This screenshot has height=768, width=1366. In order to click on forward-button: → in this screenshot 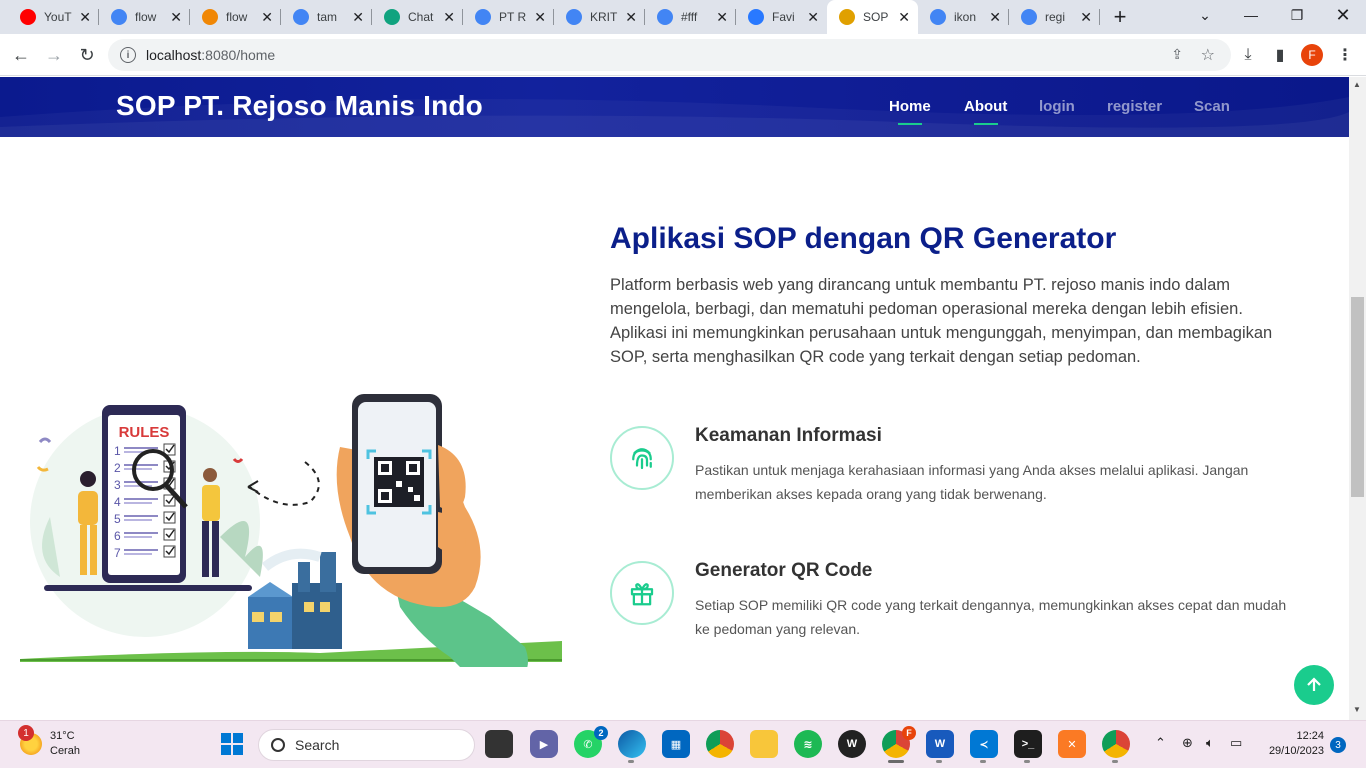, I will do `click(54, 55)`.